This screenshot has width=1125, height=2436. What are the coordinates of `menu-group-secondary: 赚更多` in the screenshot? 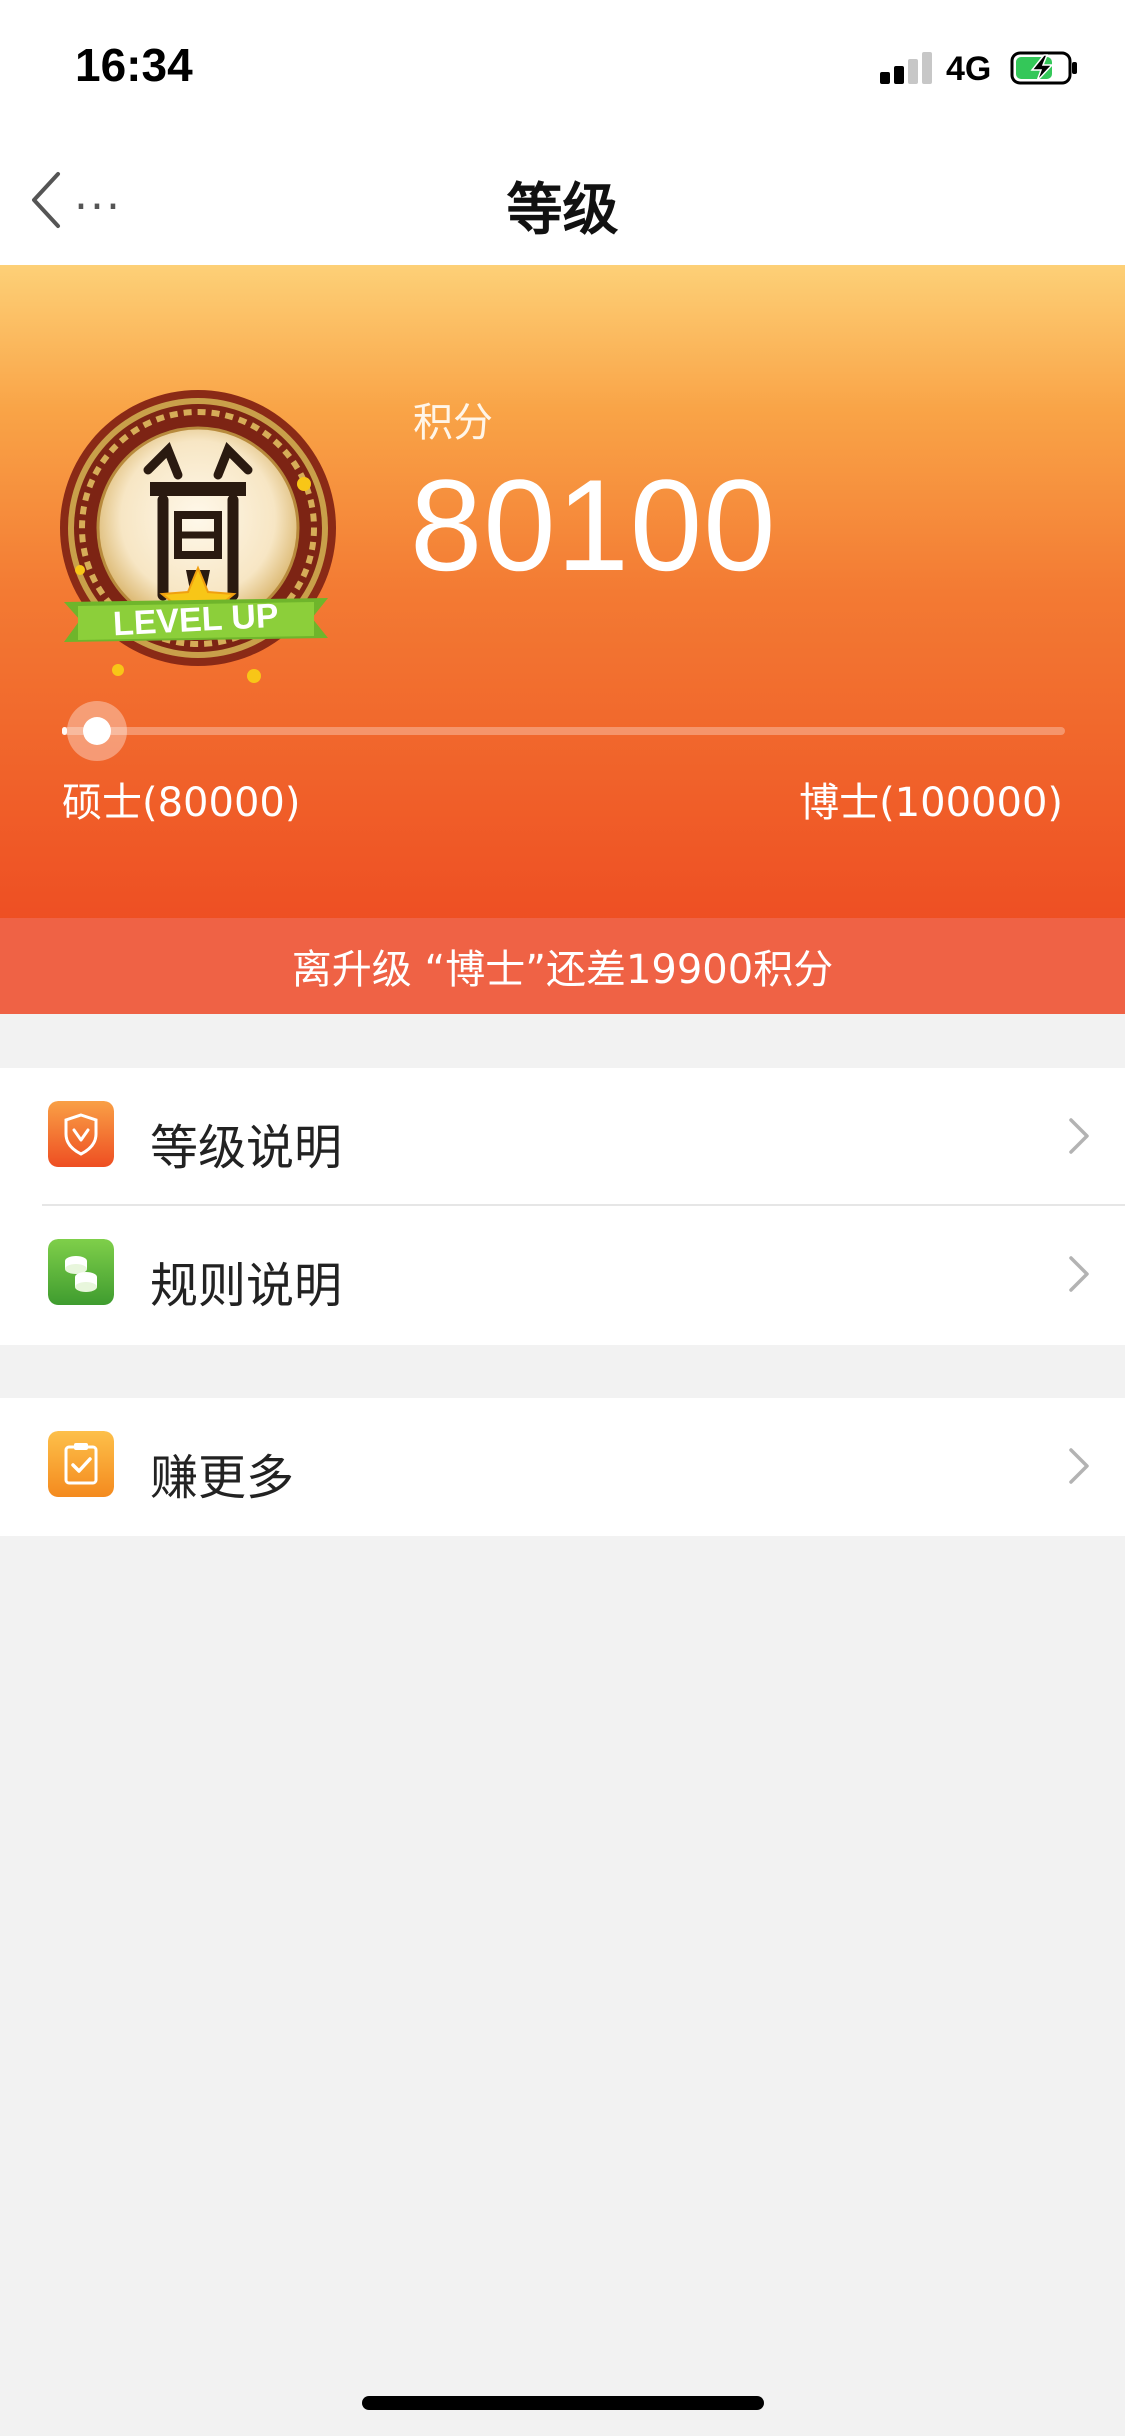 It's located at (562, 1467).